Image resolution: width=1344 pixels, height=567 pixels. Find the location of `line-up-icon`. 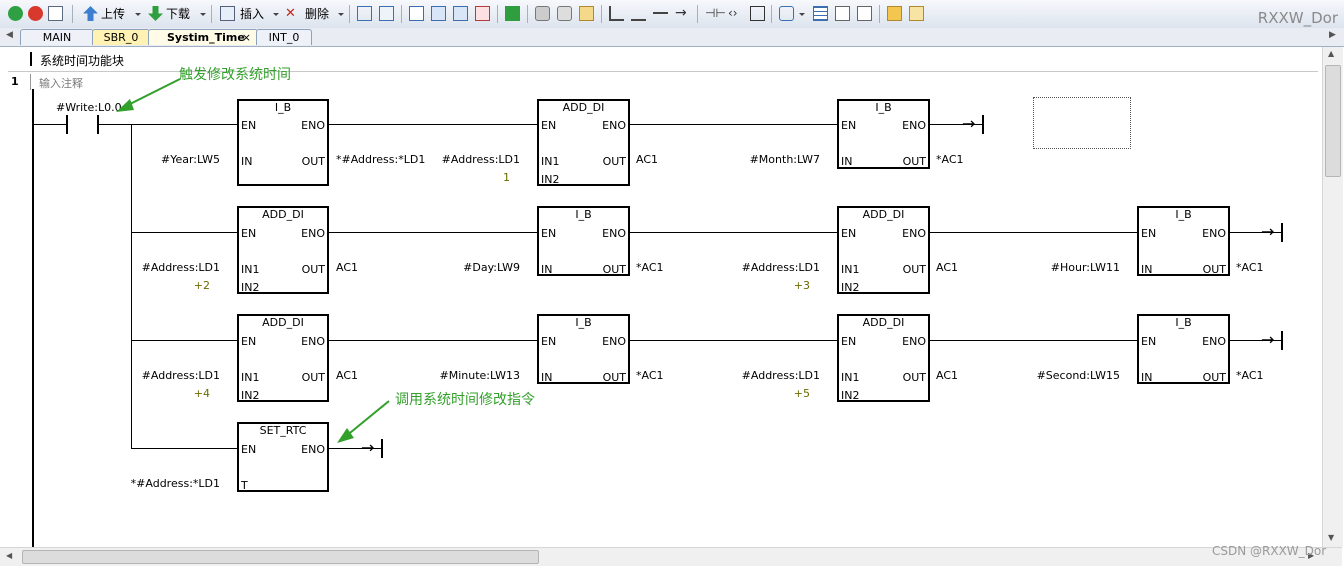

line-up-icon is located at coordinates (638, 13).